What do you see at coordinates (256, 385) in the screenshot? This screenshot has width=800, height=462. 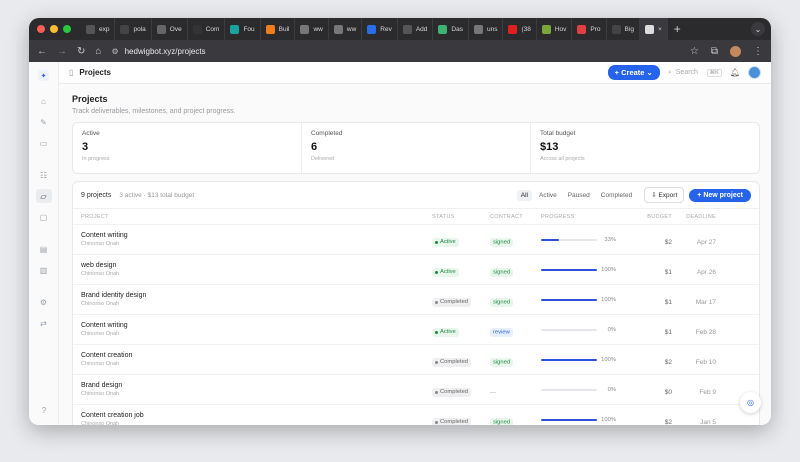 I see `project-name: Brand design` at bounding box center [256, 385].